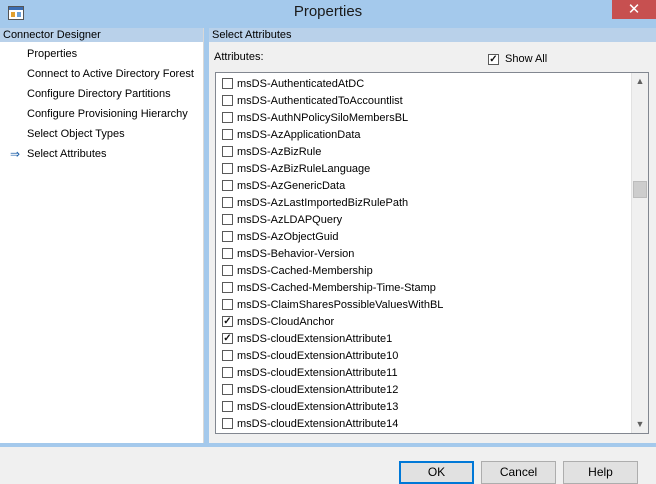  I want to click on attribute-name: msDS-cloudExtensionAttribute10, so click(318, 355).